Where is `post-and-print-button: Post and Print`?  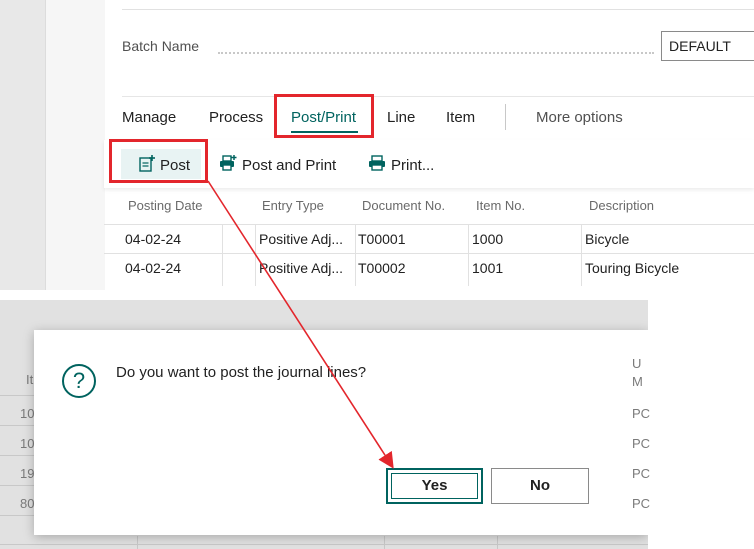 post-and-print-button: Post and Print is located at coordinates (289, 165).